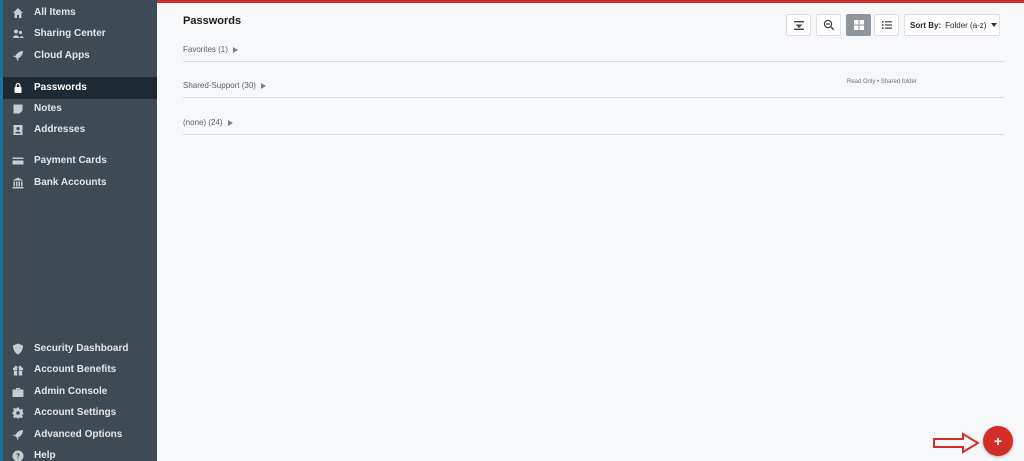 This screenshot has height=461, width=1024. What do you see at coordinates (60, 129) in the screenshot?
I see `sidebar-item-label: Addresses` at bounding box center [60, 129].